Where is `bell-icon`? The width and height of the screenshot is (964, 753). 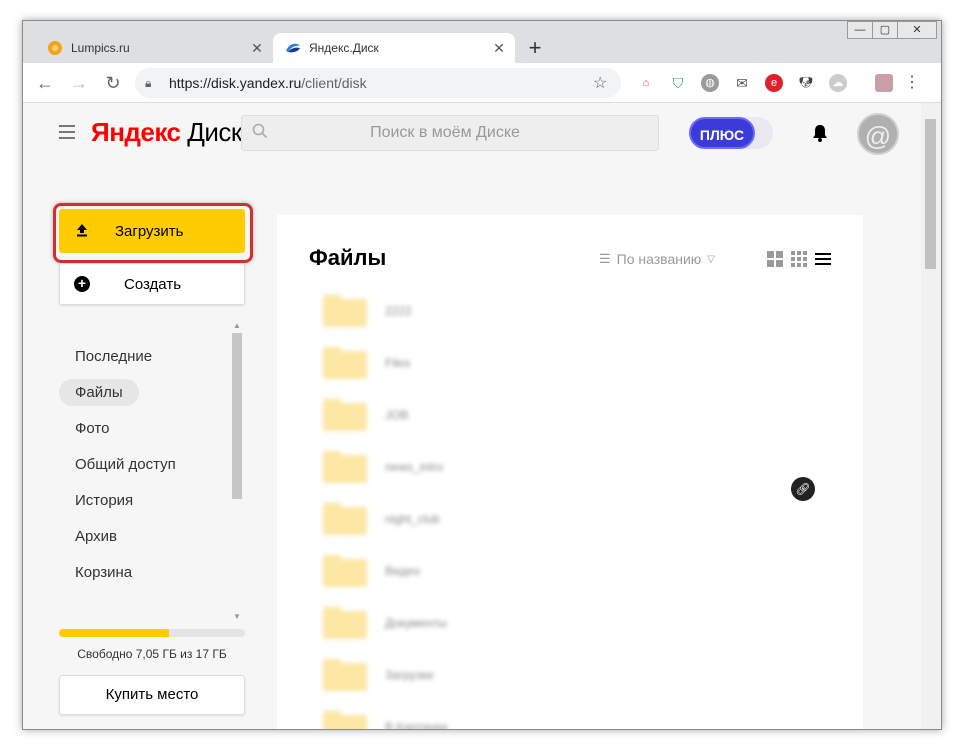 bell-icon is located at coordinates (820, 133).